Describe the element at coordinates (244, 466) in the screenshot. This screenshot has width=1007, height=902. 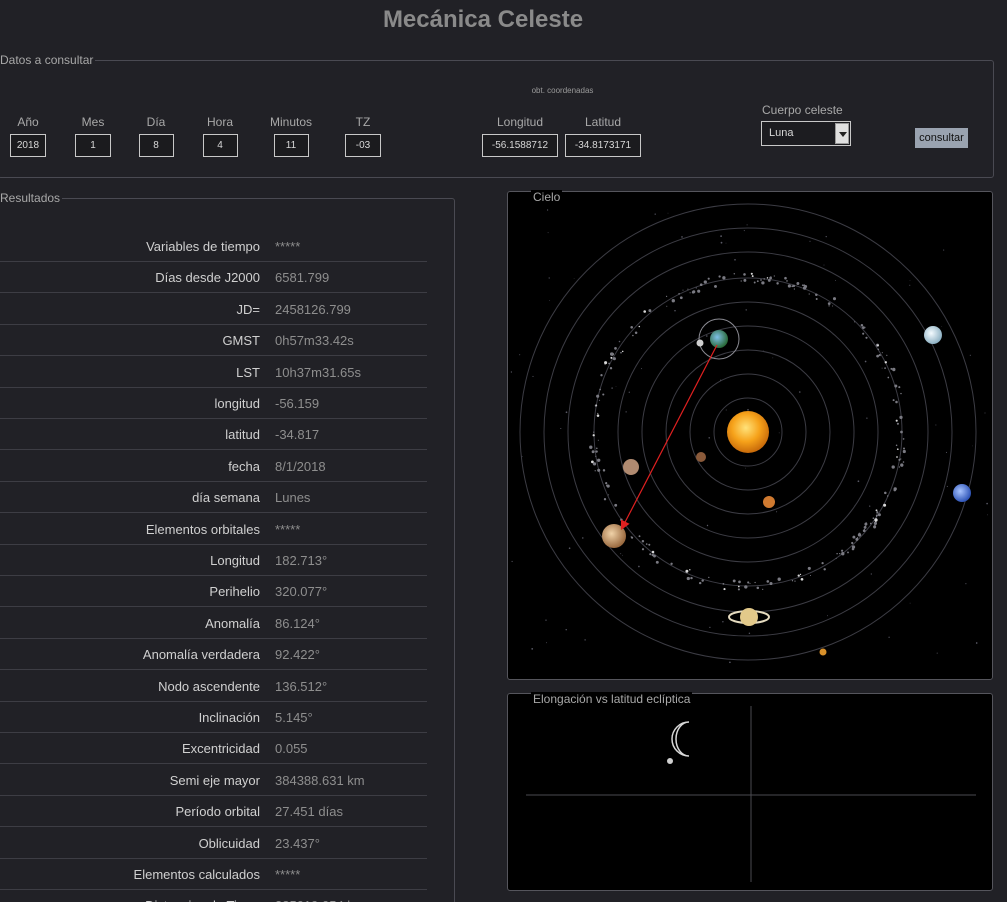
I see `result-key: fecha` at that location.